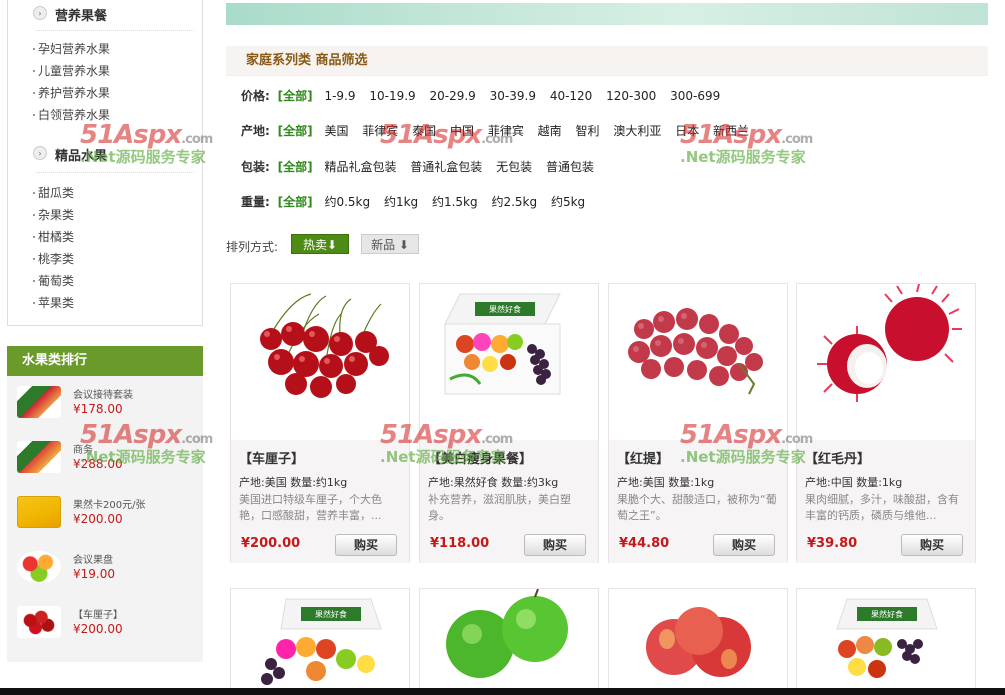 Image resolution: width=1005 pixels, height=695 pixels. I want to click on ranking-item: 会议接待套装 ¥178.00, so click(107, 406).